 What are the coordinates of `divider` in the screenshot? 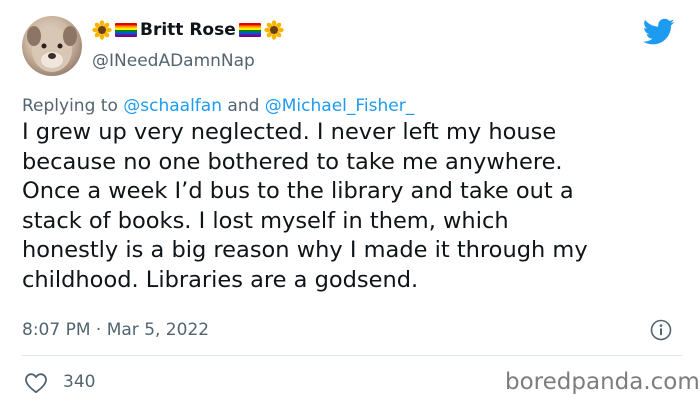 It's located at (352, 355).